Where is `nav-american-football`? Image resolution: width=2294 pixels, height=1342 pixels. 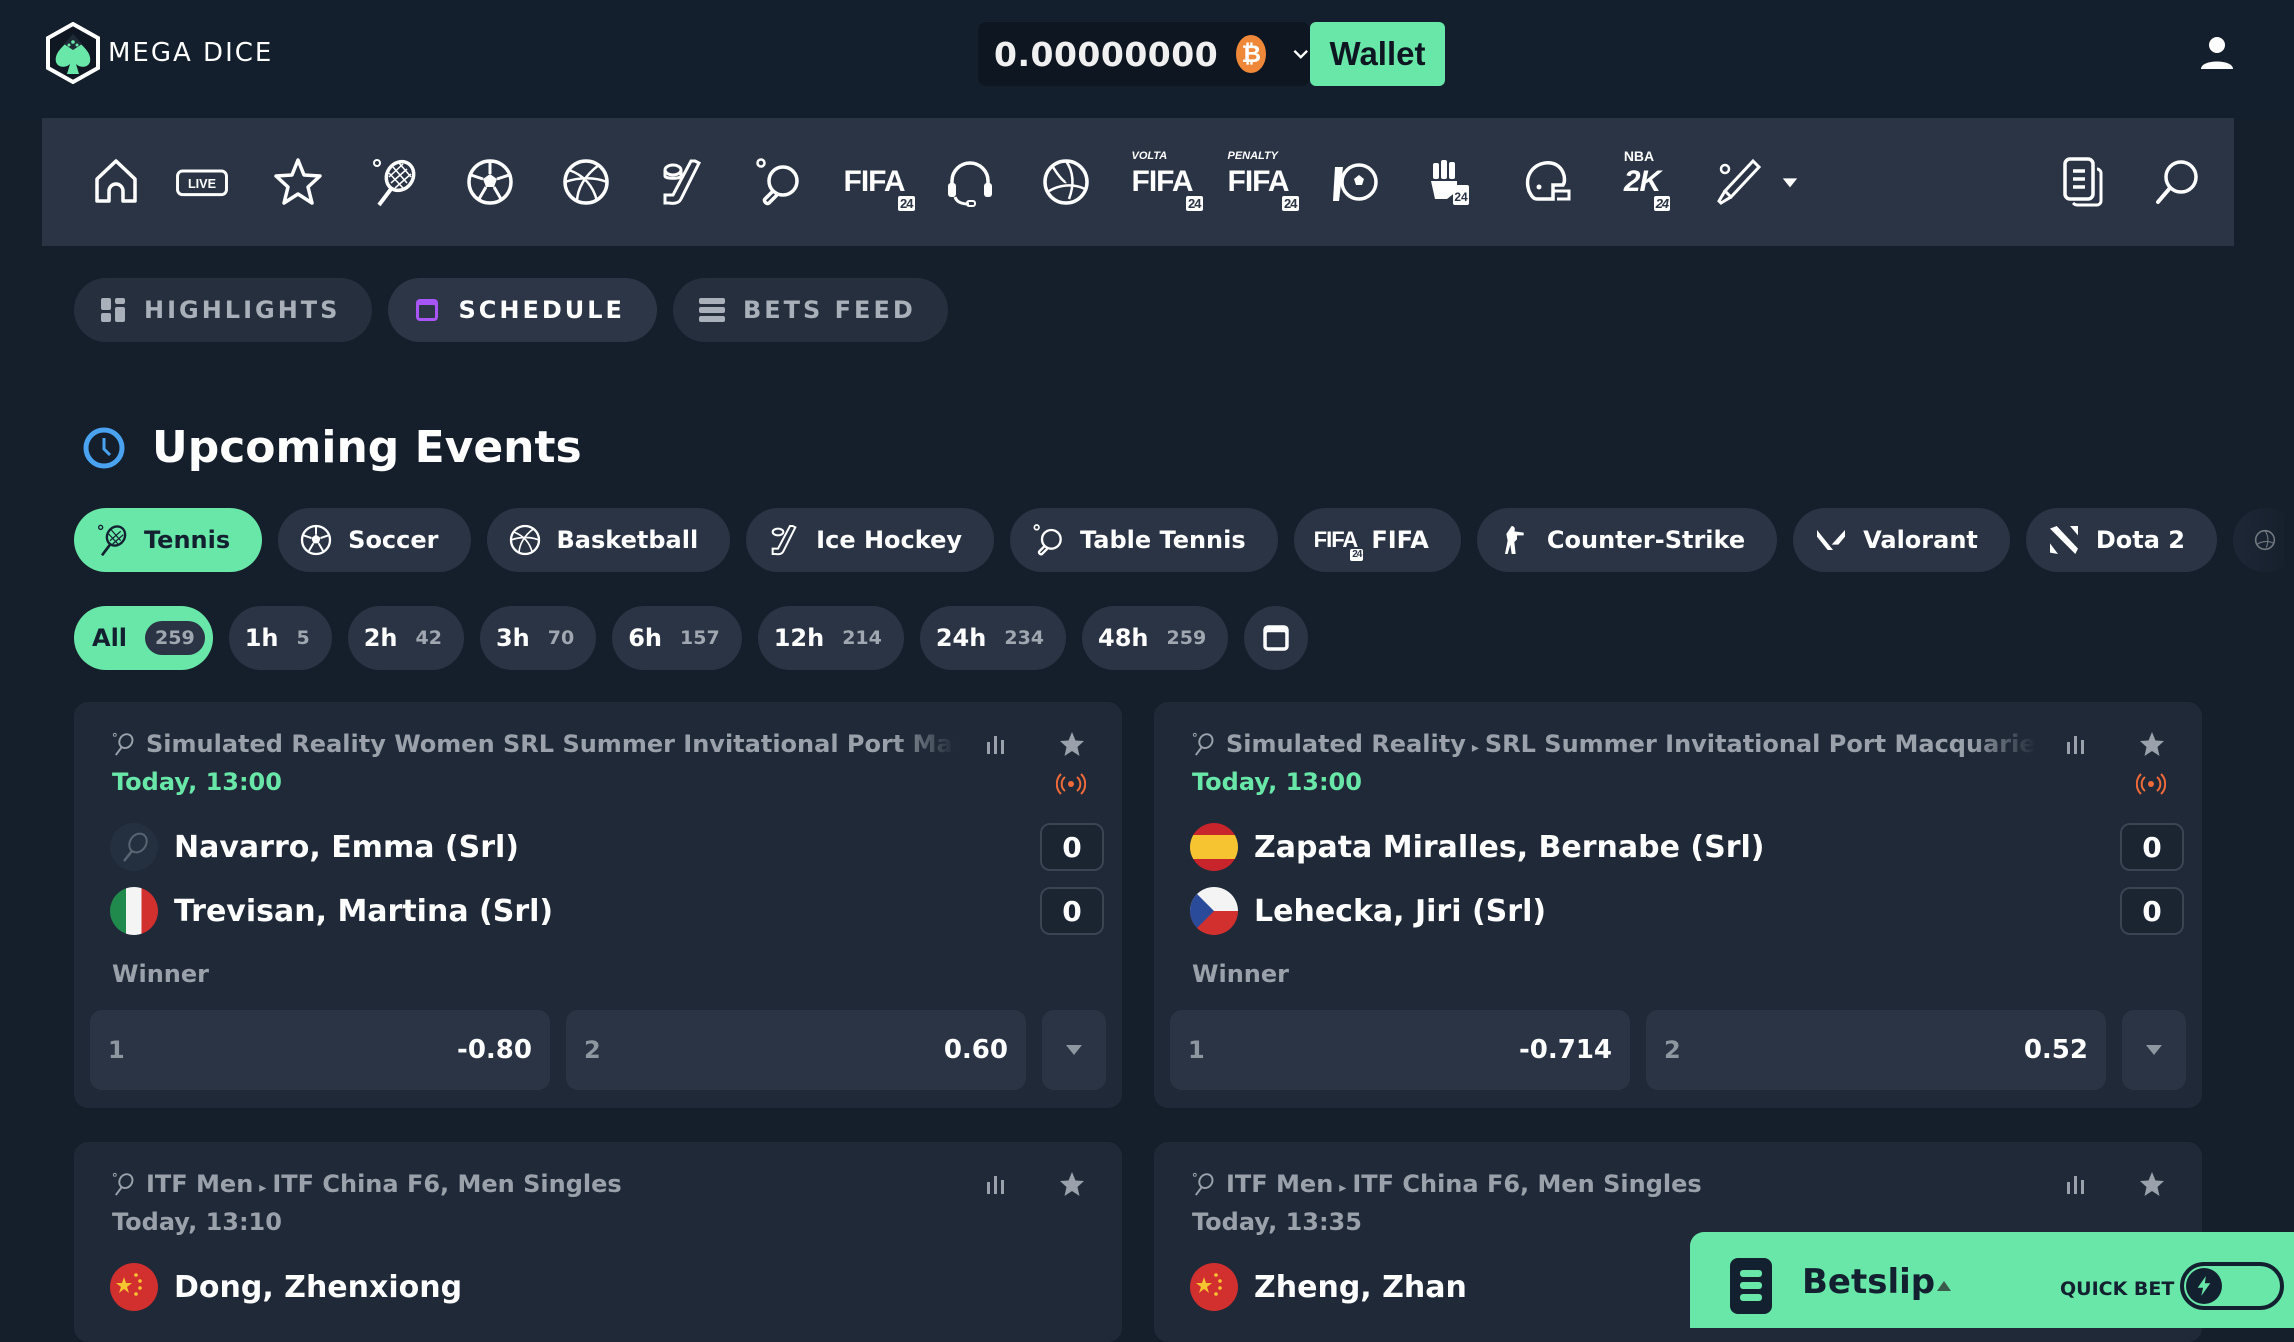
nav-american-football is located at coordinates (1546, 182).